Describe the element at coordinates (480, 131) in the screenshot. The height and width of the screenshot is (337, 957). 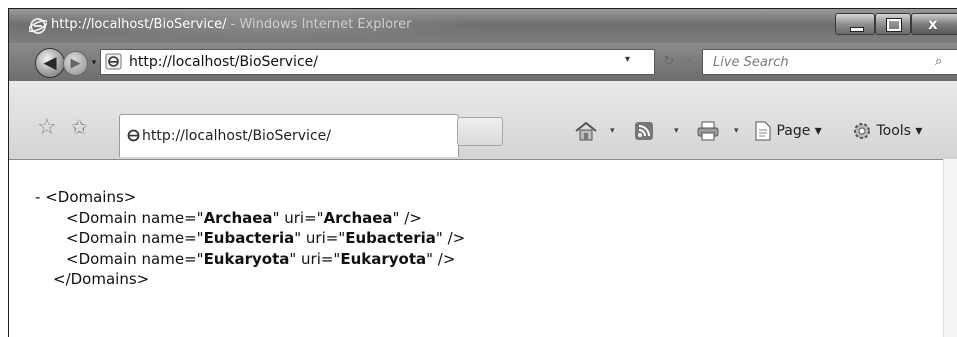
I see `new-tab-button` at that location.